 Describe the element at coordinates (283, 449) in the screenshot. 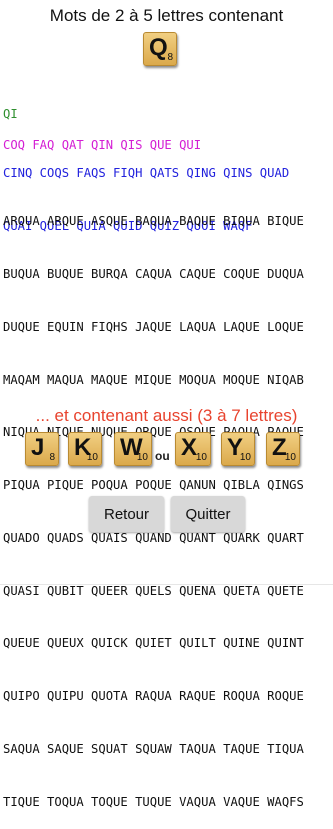

I see `tile-z: Z 10` at that location.